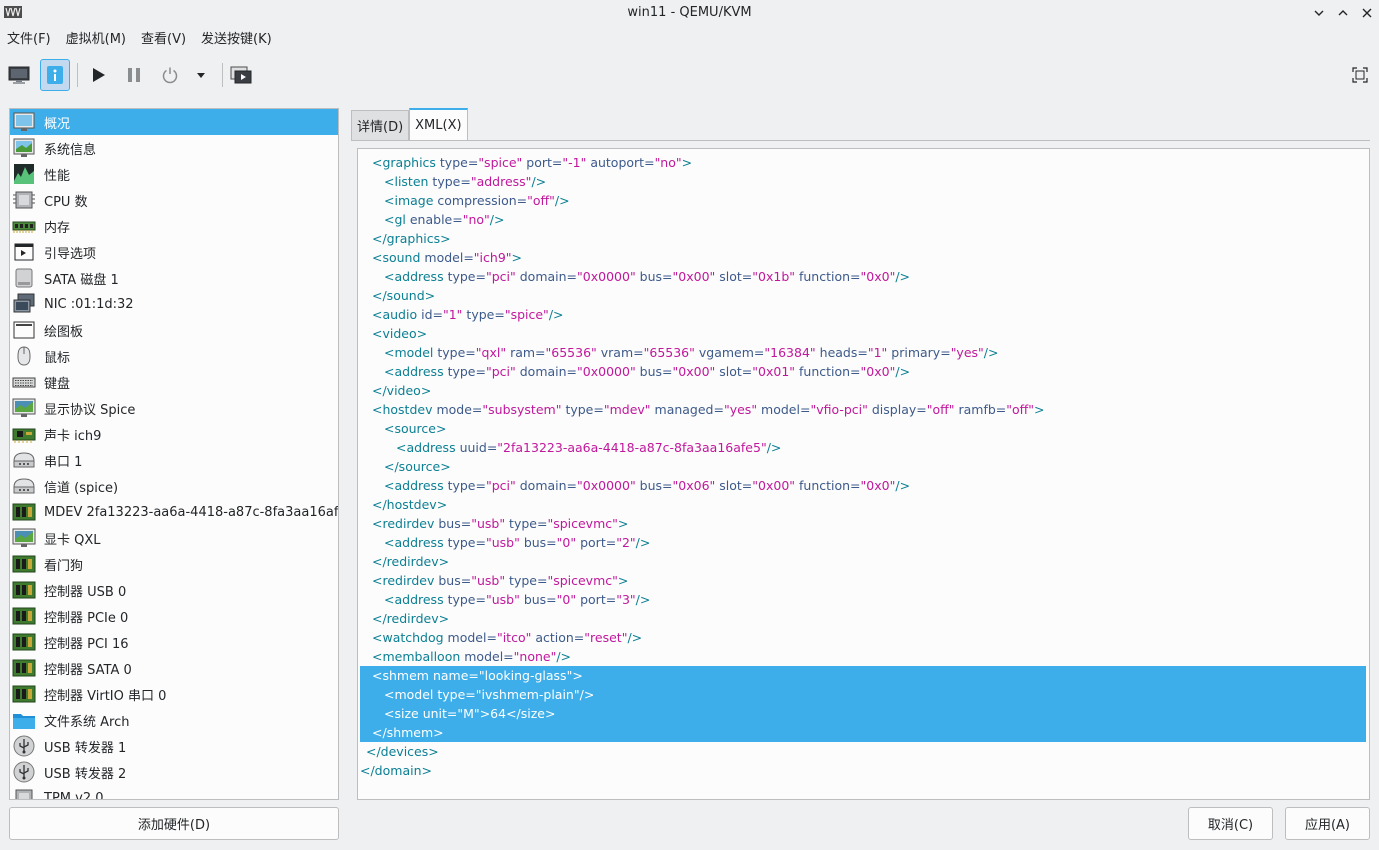 The height and width of the screenshot is (850, 1379). I want to click on pci-card-icon, so click(24, 512).